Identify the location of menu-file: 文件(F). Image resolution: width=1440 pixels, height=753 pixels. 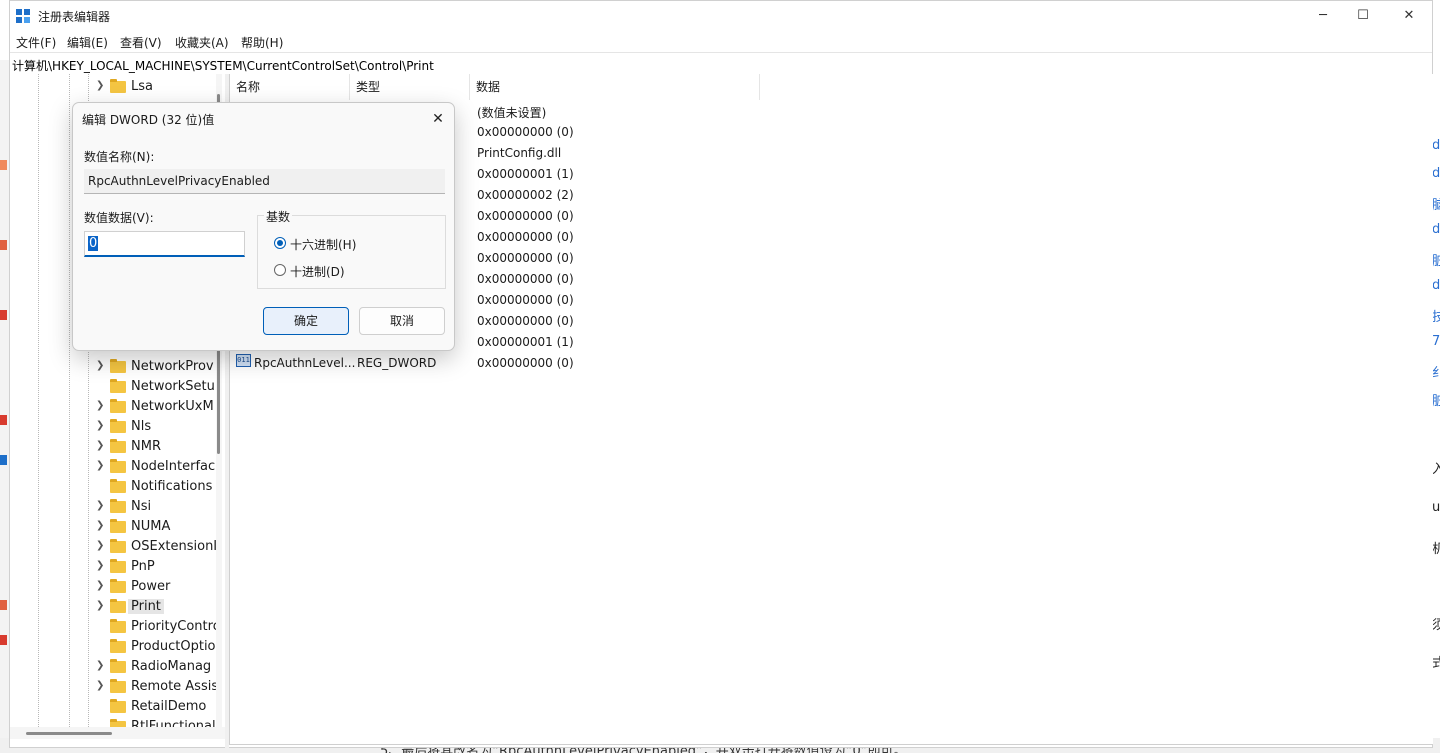
(36, 42).